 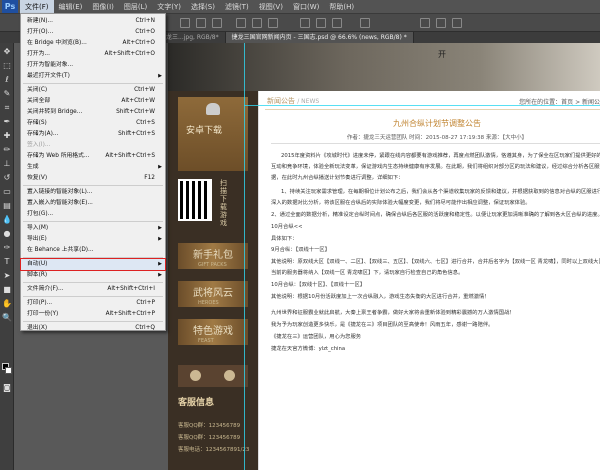 What do you see at coordinates (93, 178) in the screenshot?
I see `file-menu-item: 恢复(V) F12` at bounding box center [93, 178].